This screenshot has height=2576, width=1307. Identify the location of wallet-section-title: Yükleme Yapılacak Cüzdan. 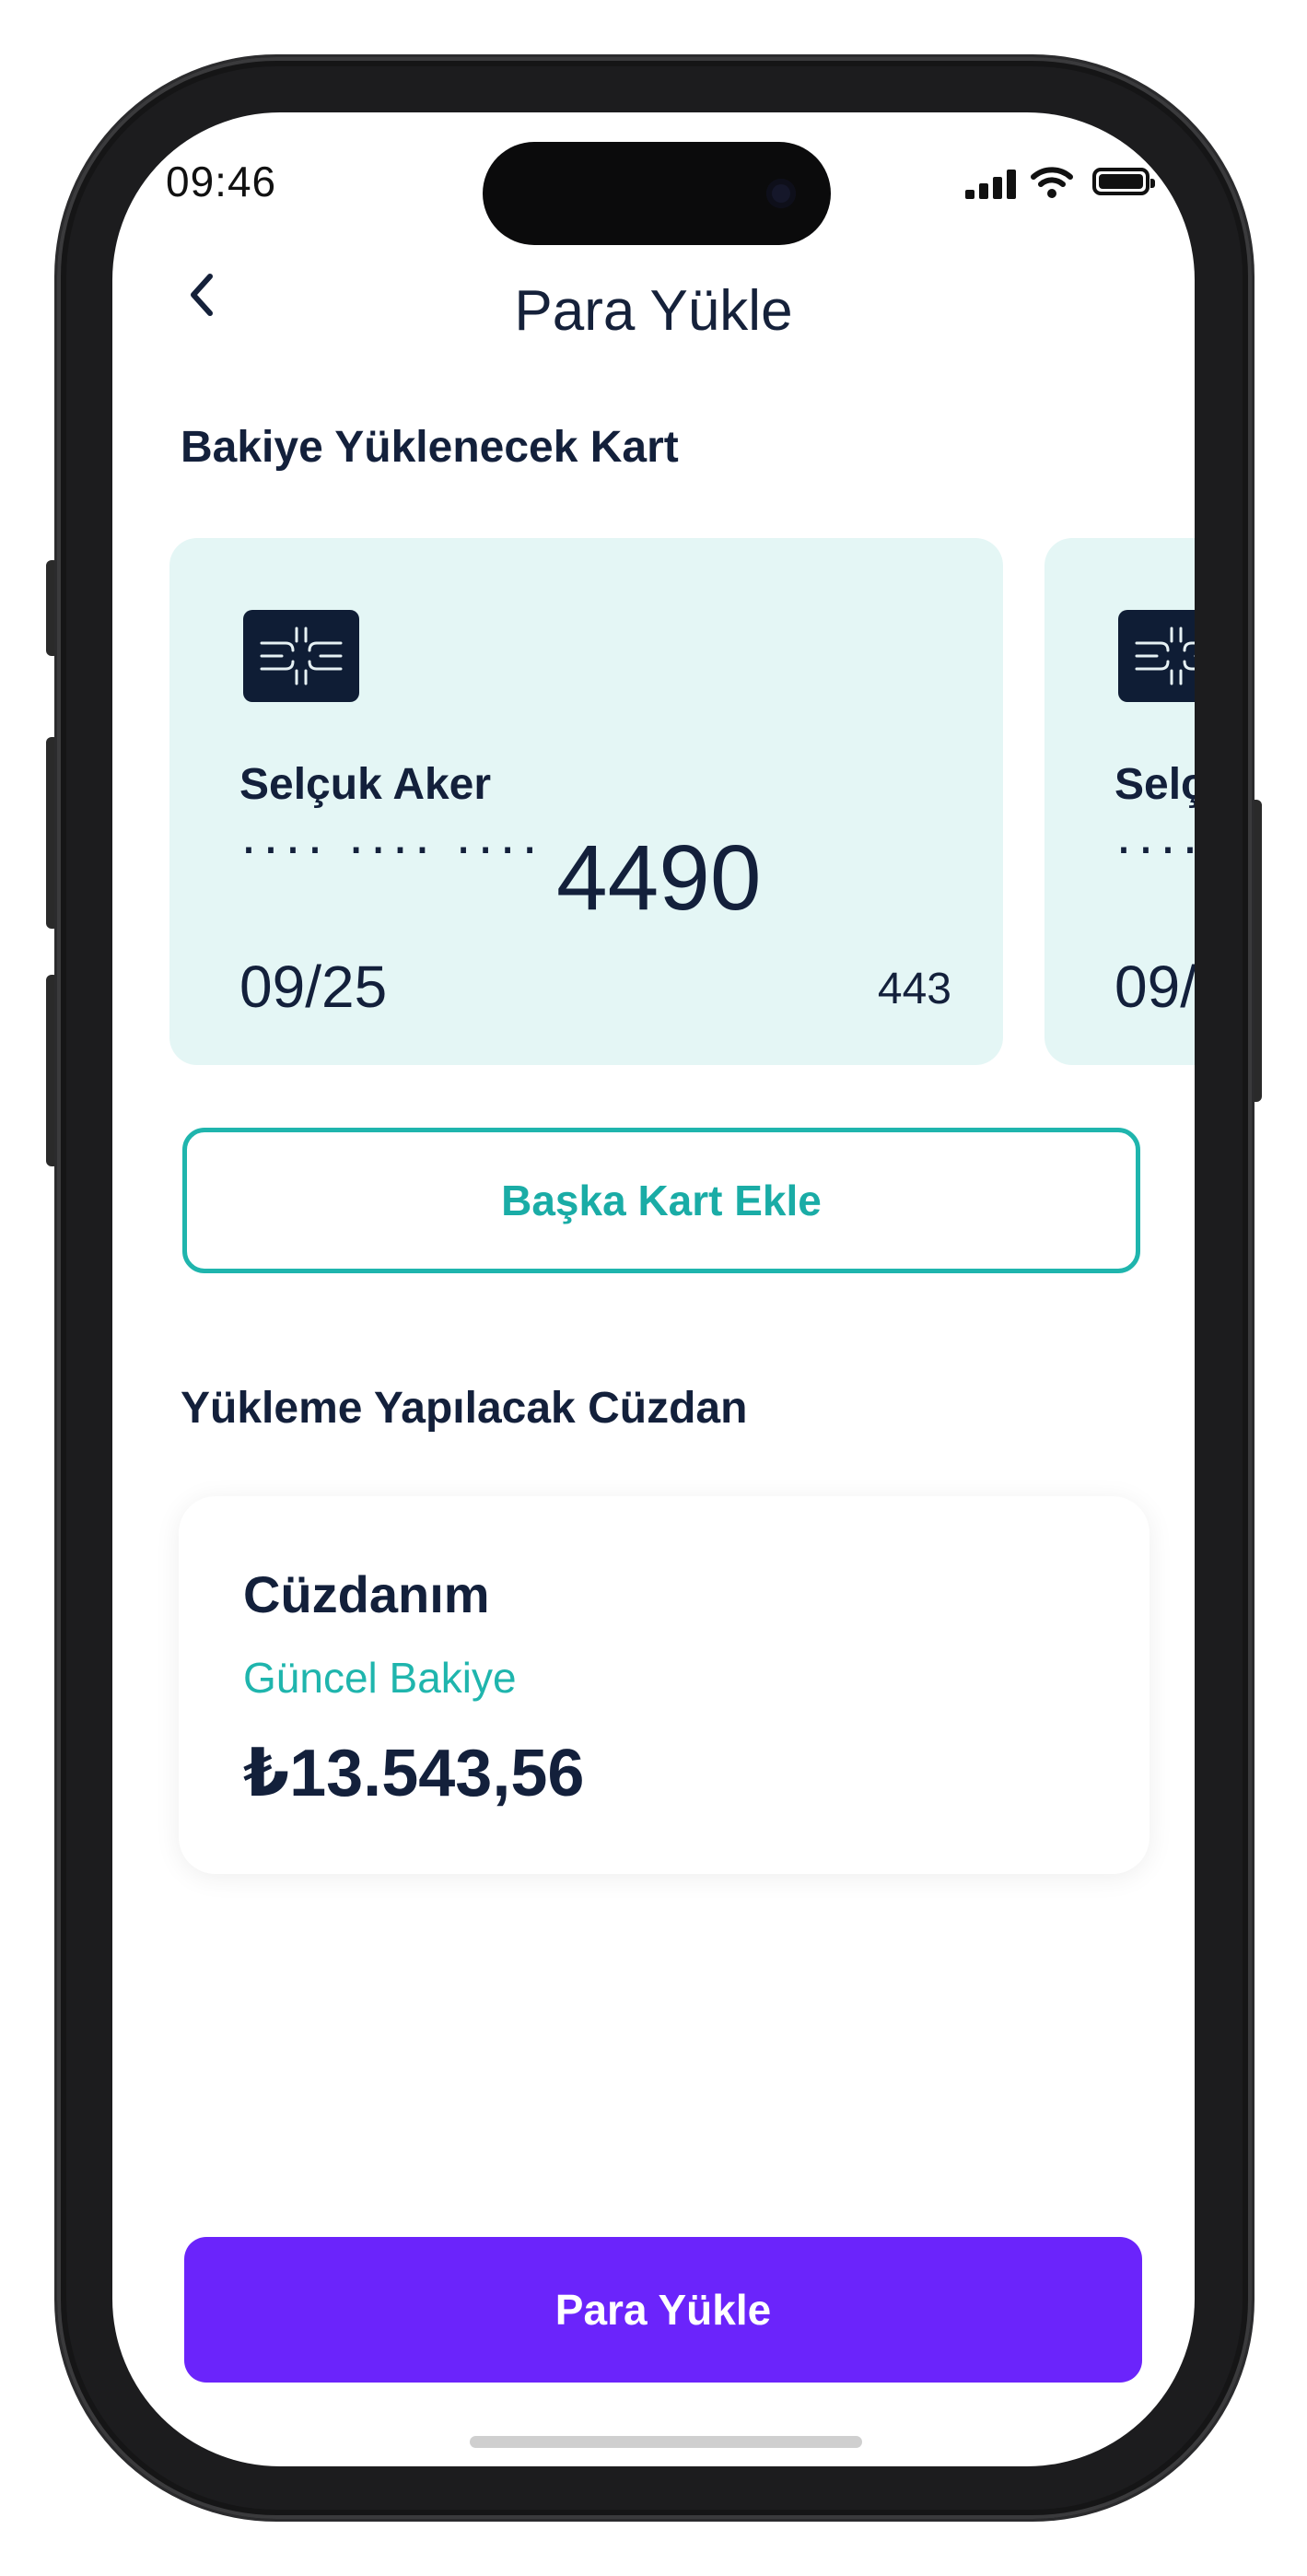
(465, 1408).